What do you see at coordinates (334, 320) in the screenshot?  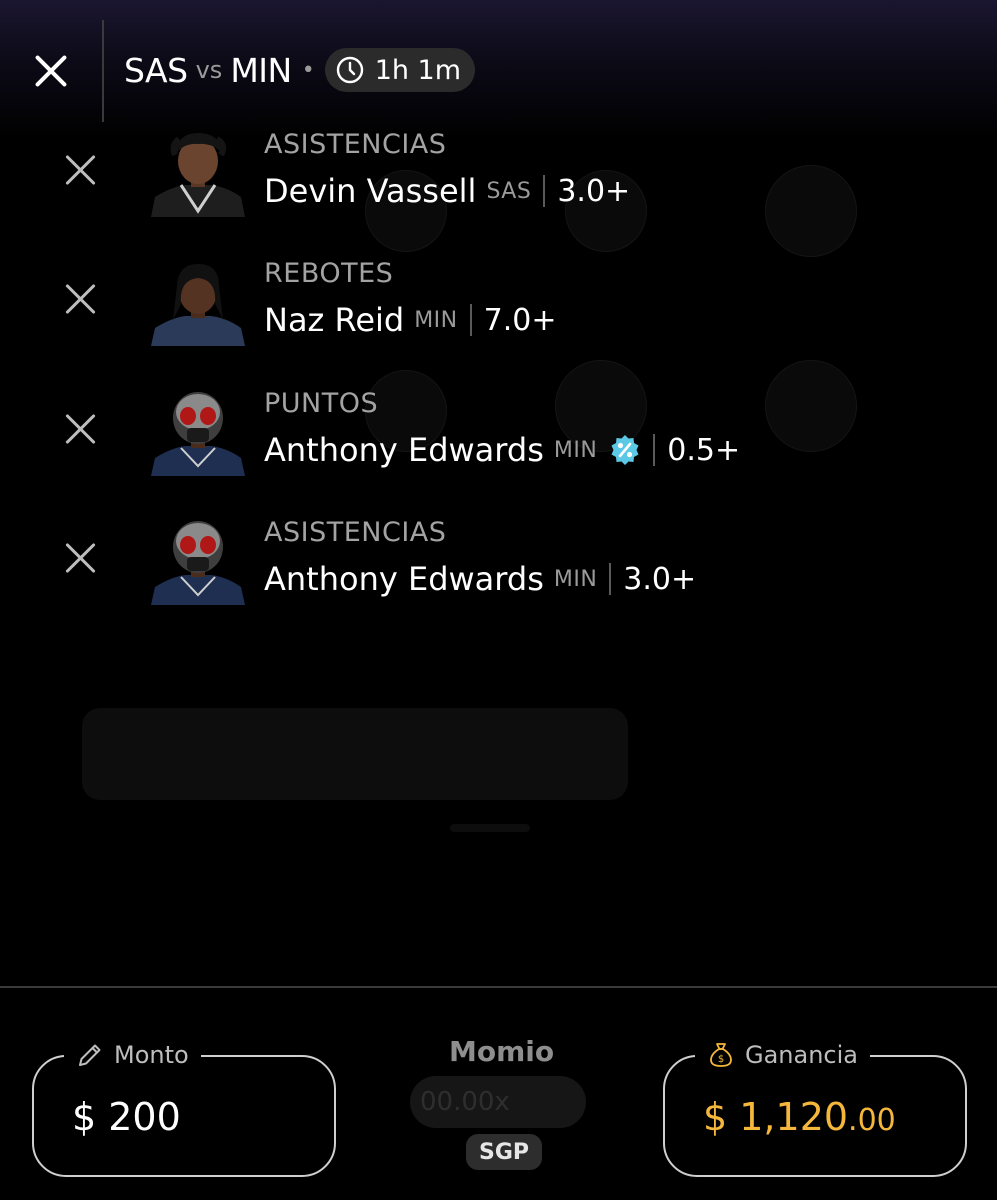 I see `player-name: Naz Reid` at bounding box center [334, 320].